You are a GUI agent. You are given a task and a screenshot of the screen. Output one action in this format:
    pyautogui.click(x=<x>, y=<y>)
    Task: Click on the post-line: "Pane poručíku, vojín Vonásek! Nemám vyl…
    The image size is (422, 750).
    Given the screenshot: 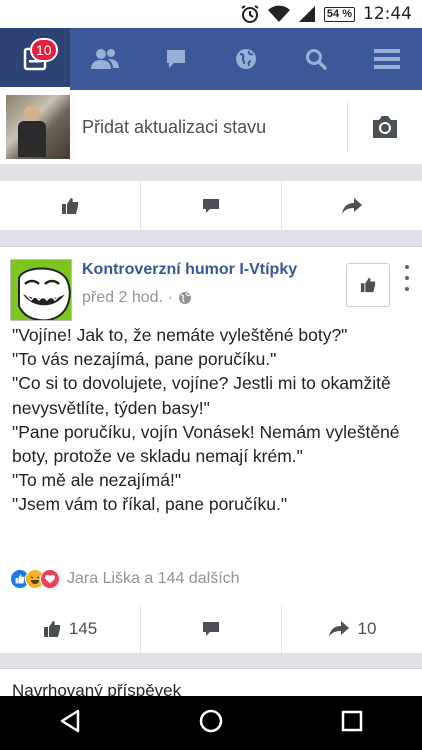 What is the action you would take?
    pyautogui.click(x=206, y=444)
    